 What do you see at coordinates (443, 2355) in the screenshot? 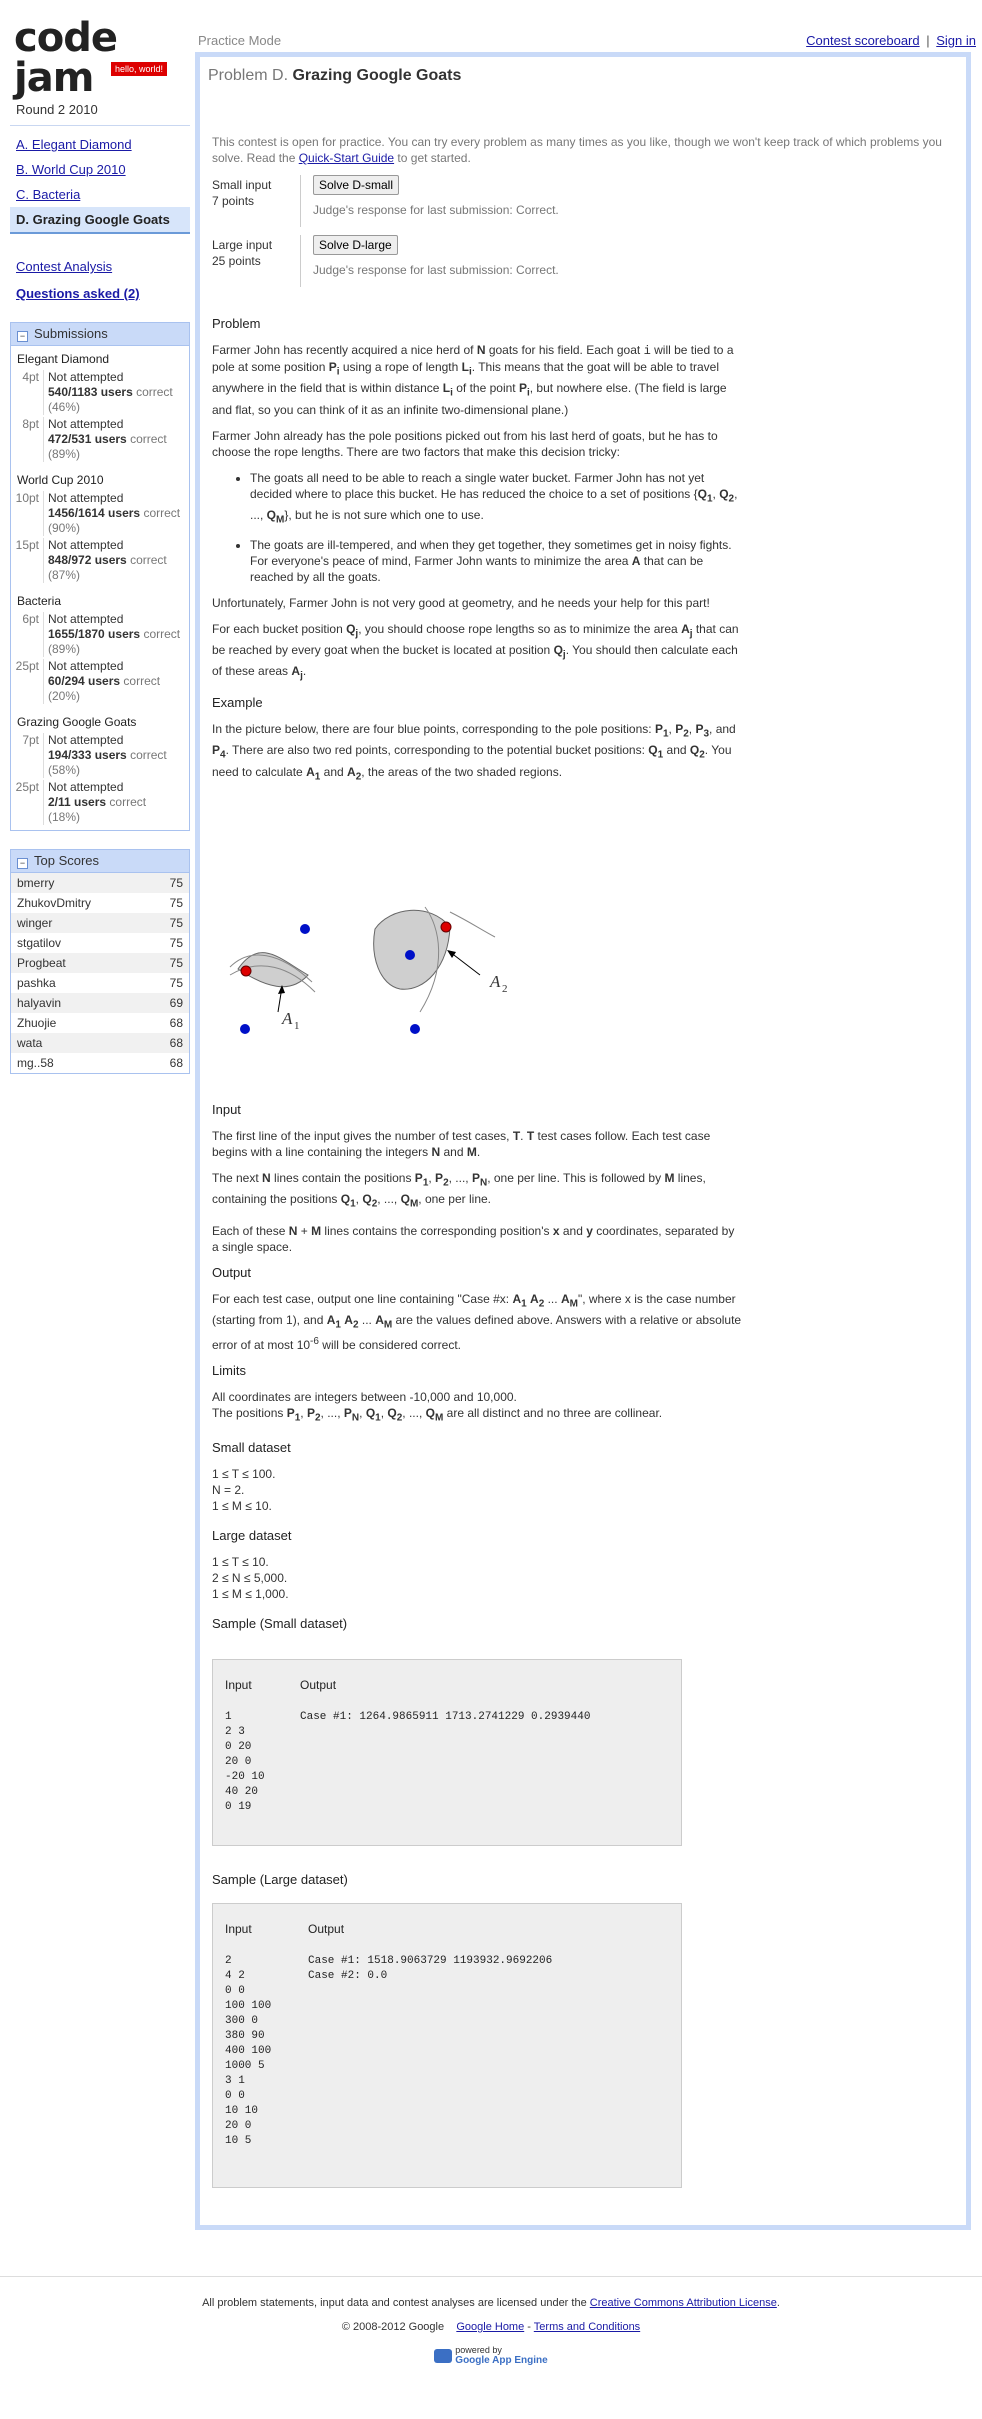
I see `app-engine-icon` at bounding box center [443, 2355].